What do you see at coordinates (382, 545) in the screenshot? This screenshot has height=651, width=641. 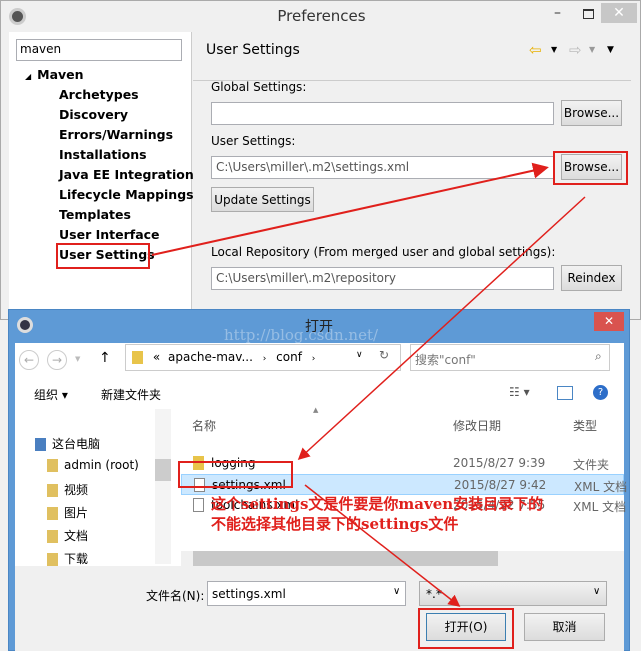 I see `arrow-to-open` at bounding box center [382, 545].